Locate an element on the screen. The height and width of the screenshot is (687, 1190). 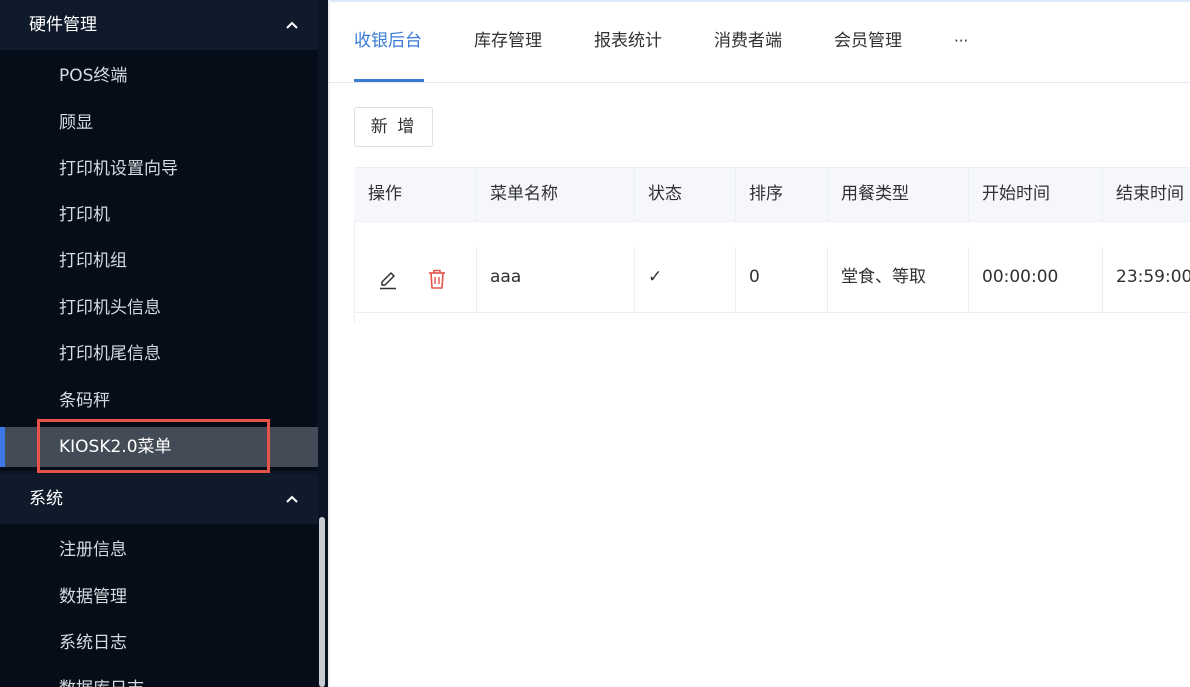
active-indicator is located at coordinates (2, 447).